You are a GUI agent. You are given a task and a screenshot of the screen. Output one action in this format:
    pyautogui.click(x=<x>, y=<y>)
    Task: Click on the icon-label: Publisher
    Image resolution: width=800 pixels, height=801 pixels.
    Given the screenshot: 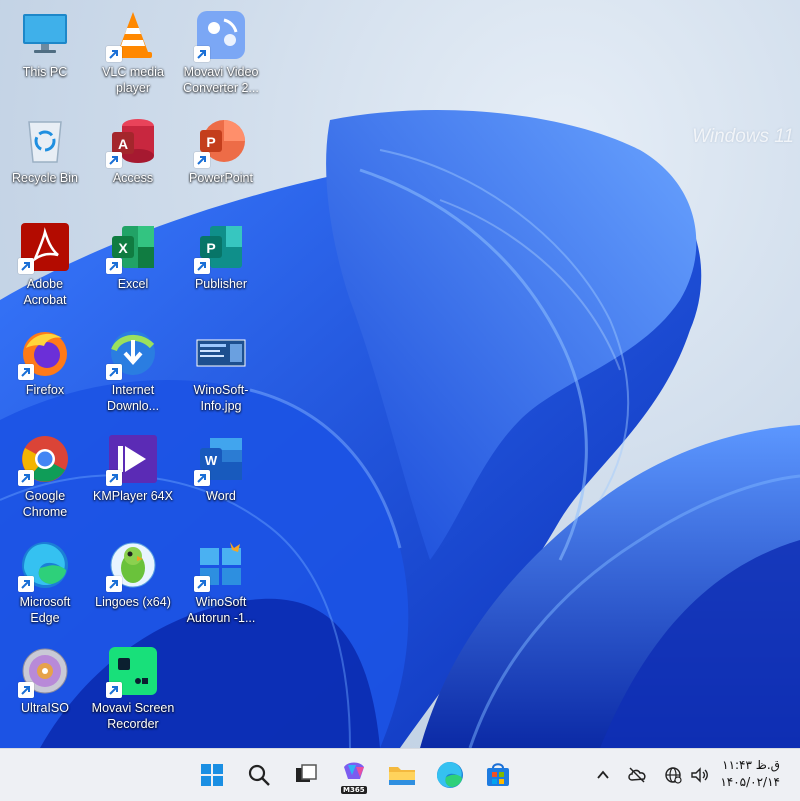 What is the action you would take?
    pyautogui.click(x=221, y=284)
    